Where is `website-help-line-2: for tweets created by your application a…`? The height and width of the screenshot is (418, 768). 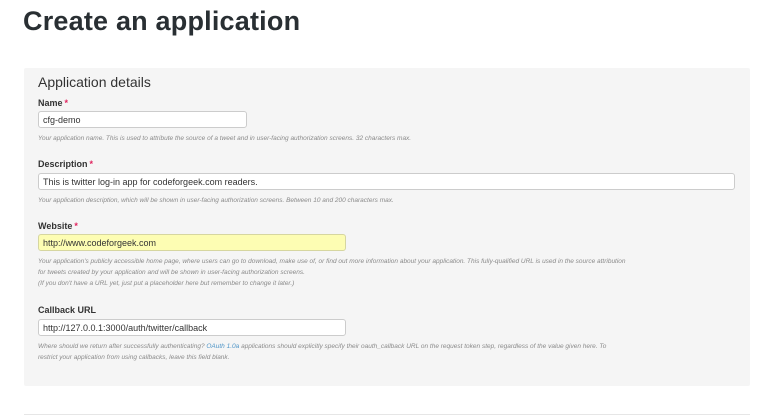
website-help-line-2: for tweets created by your application a… is located at coordinates (171, 272).